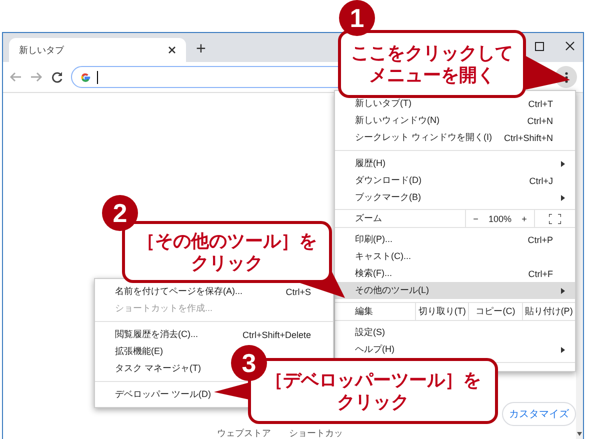  Describe the element at coordinates (432, 53) in the screenshot. I see `callout-text: ここをクリックして` at that location.